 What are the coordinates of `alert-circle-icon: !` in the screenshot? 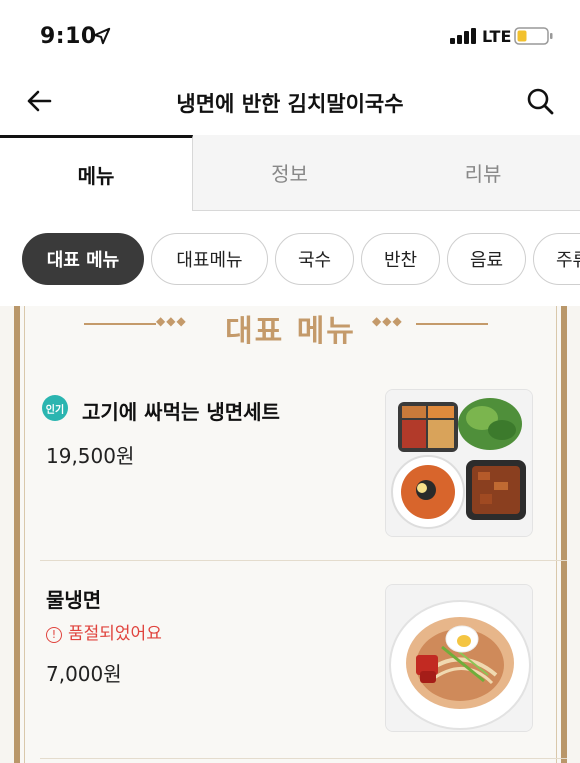 It's located at (54, 635).